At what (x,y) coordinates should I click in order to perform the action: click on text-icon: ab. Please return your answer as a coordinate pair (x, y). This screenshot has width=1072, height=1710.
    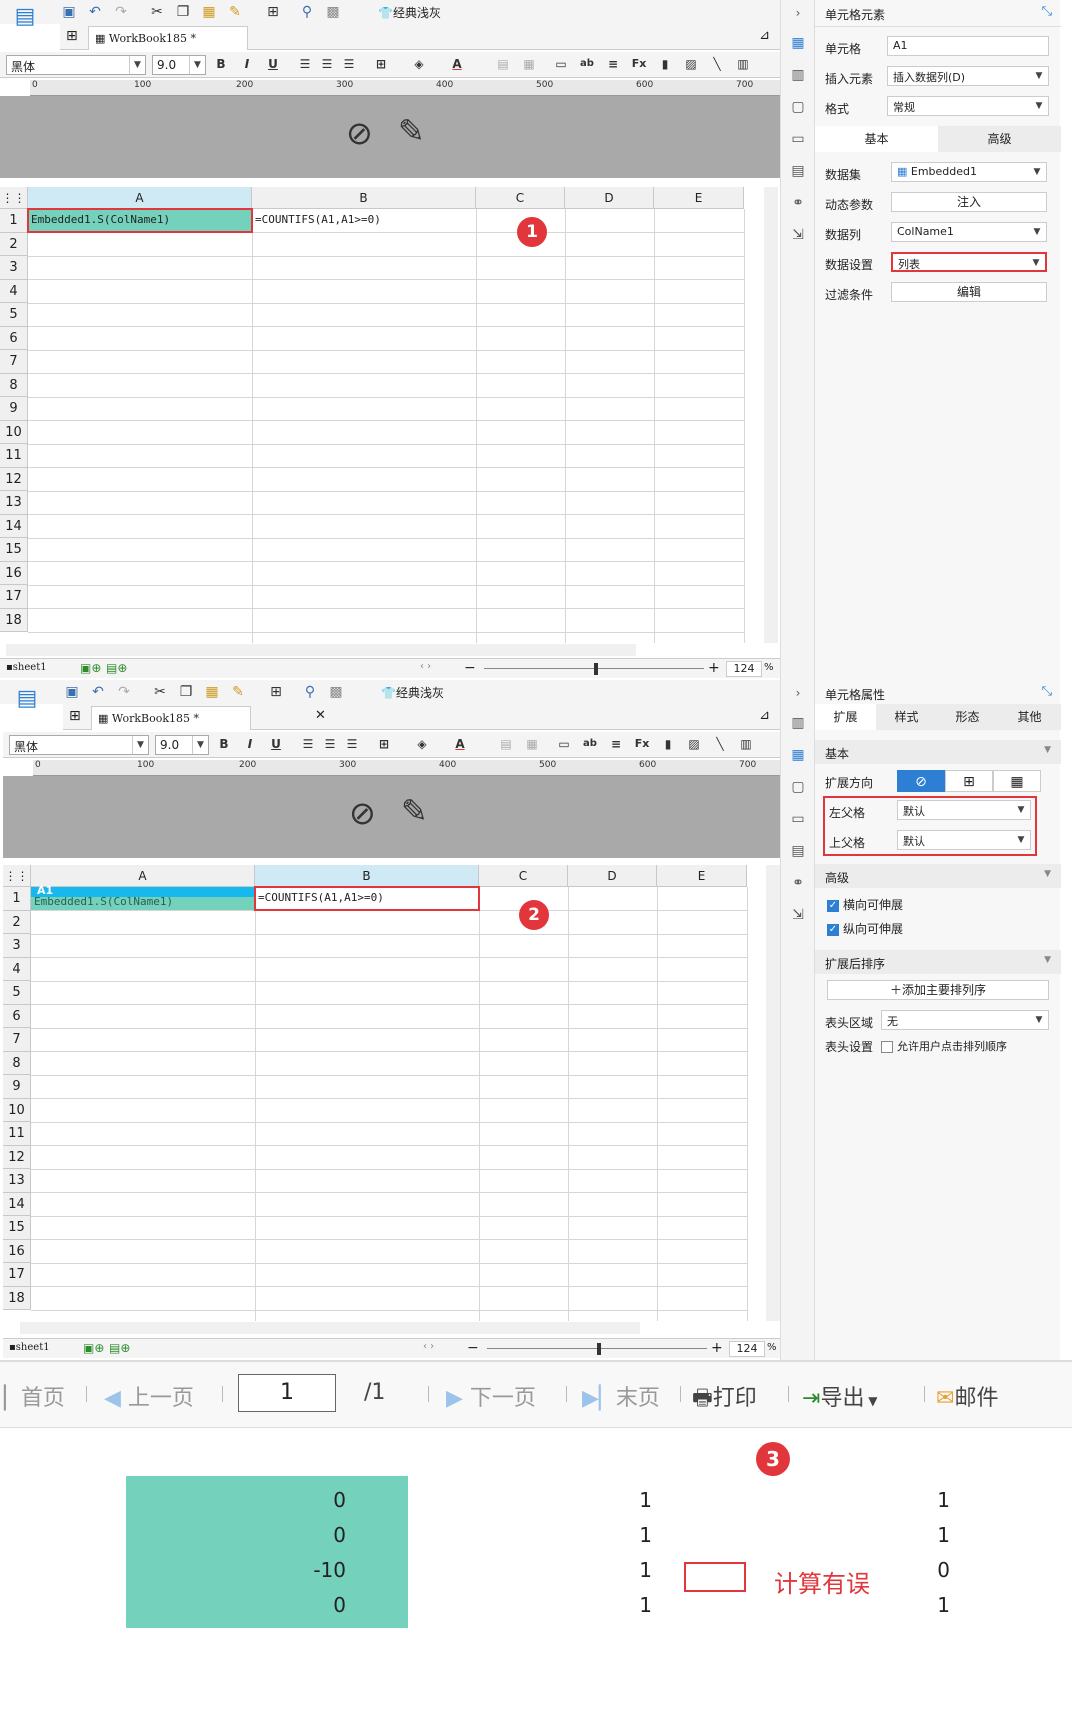
    Looking at the image, I should click on (590, 744).